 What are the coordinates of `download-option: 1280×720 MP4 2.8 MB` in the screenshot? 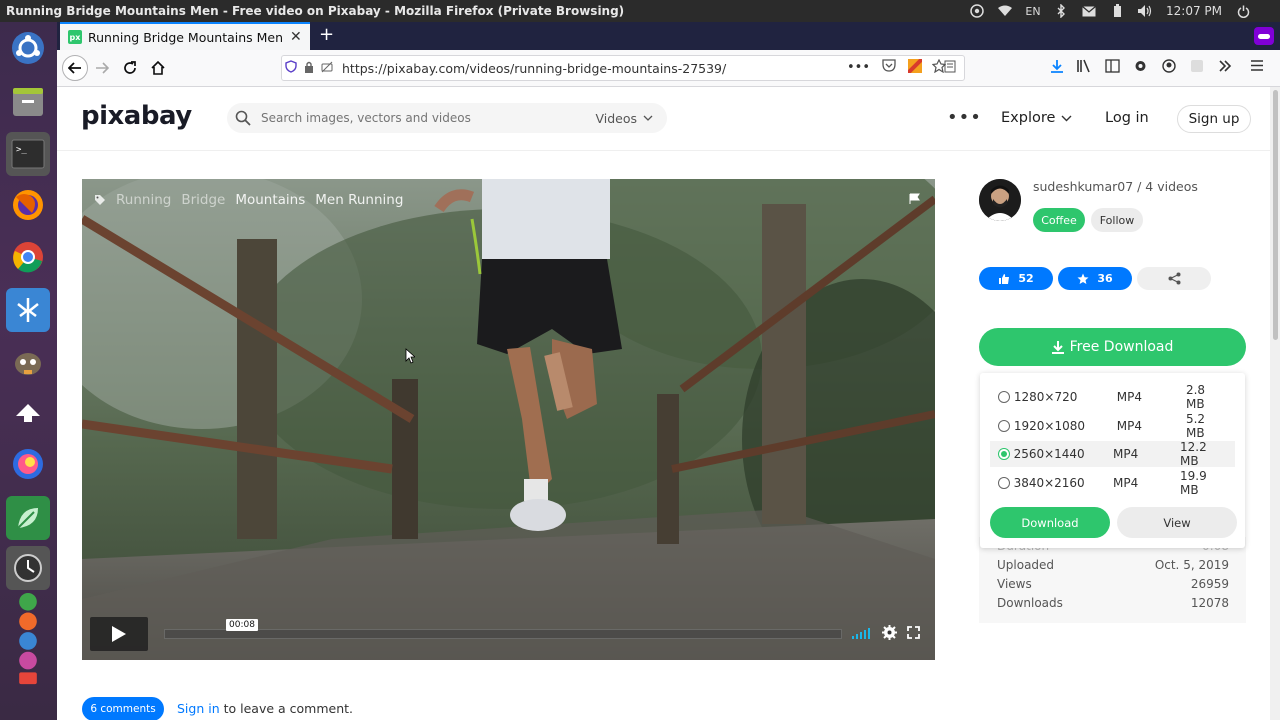 It's located at (1112, 397).